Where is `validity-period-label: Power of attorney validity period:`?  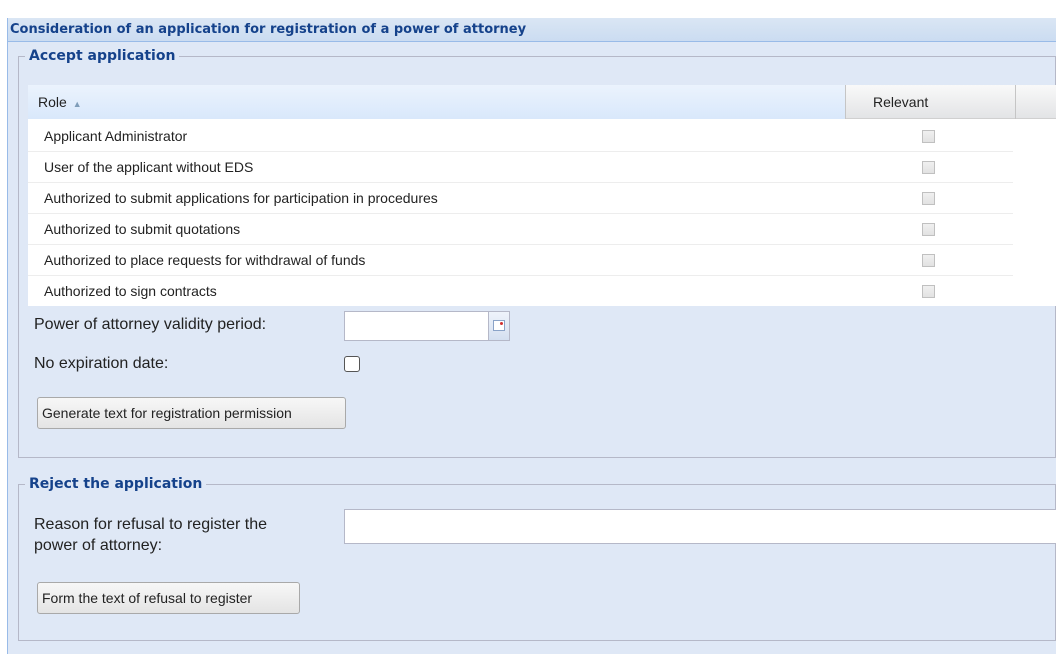
validity-period-label: Power of attorney validity period: is located at coordinates (150, 324).